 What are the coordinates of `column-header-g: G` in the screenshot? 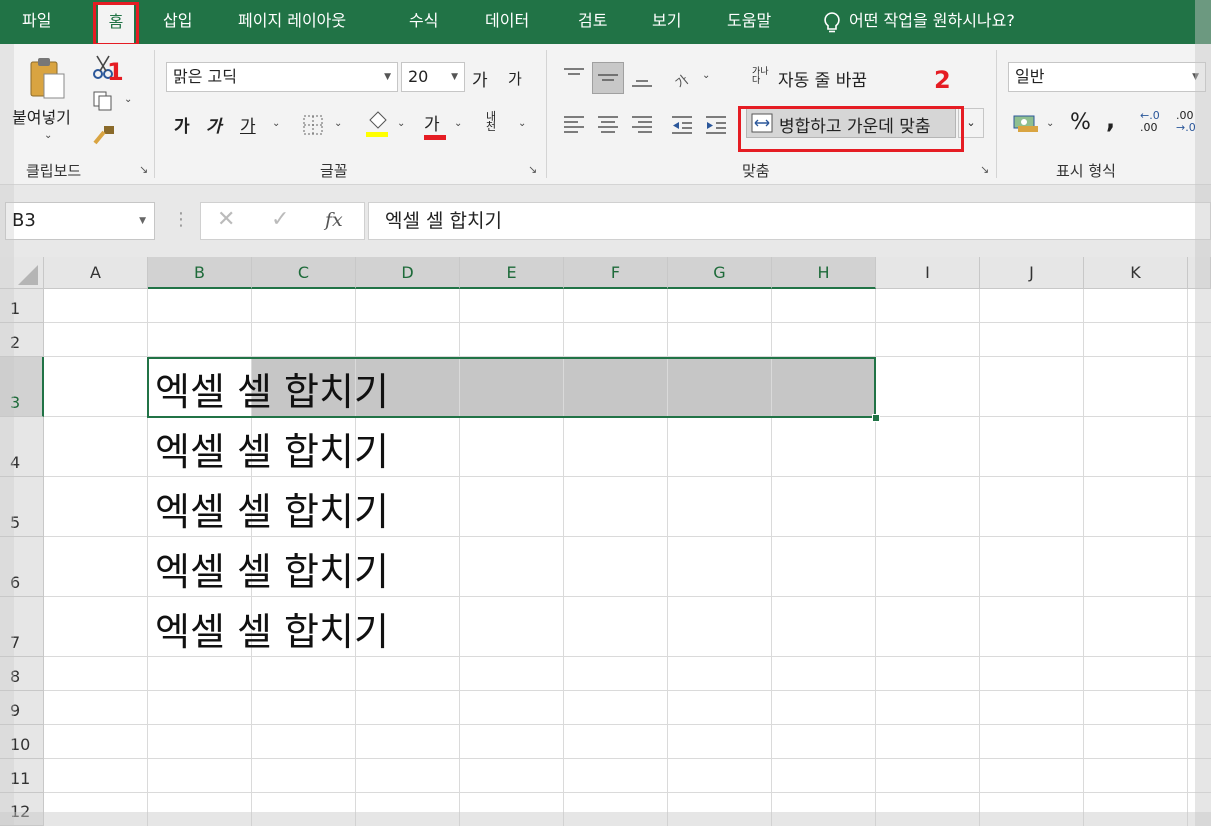 It's located at (720, 273).